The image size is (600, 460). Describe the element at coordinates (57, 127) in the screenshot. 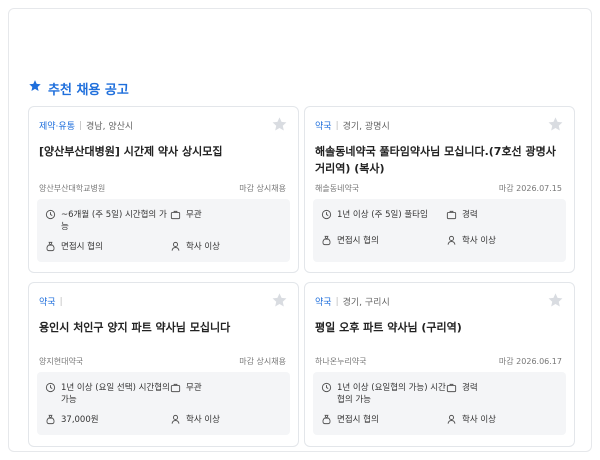

I see `category-tag: 제약·유통` at that location.